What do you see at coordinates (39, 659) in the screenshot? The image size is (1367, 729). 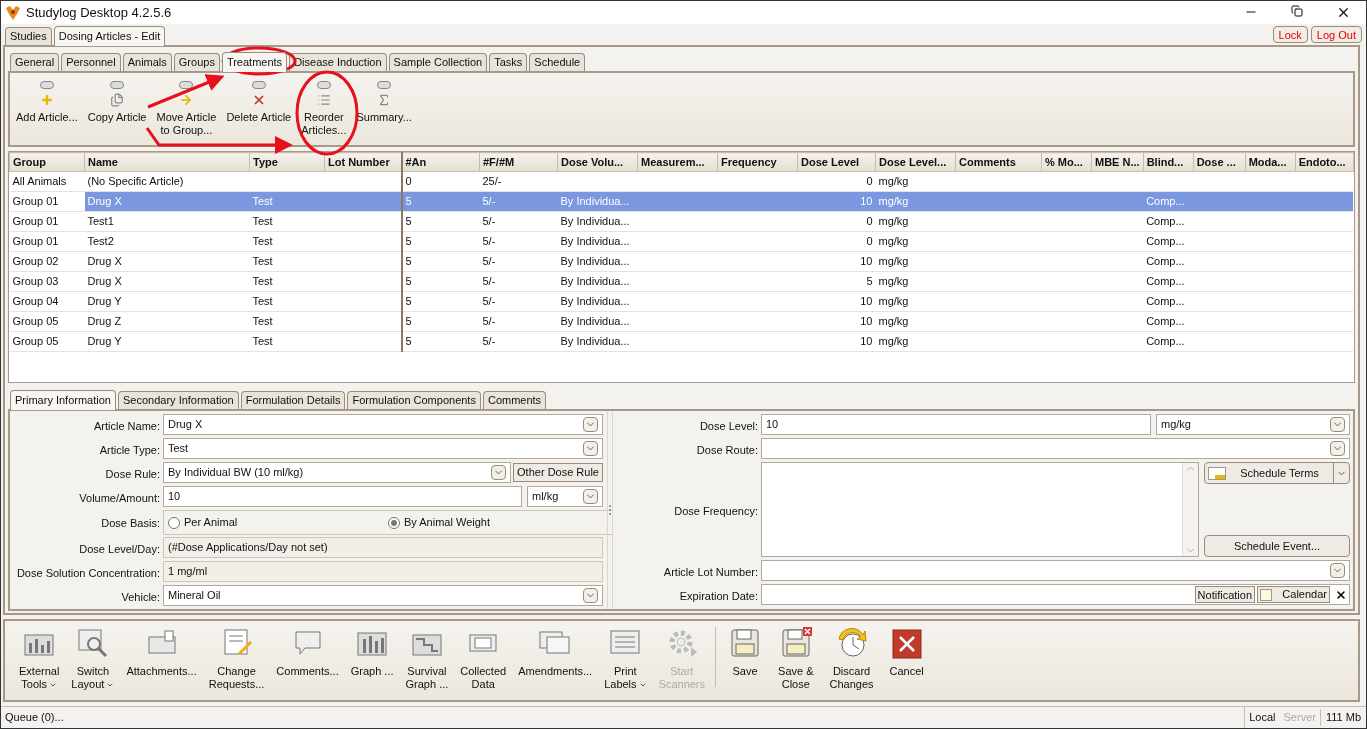 I see `toolbar-button: External Tools` at bounding box center [39, 659].